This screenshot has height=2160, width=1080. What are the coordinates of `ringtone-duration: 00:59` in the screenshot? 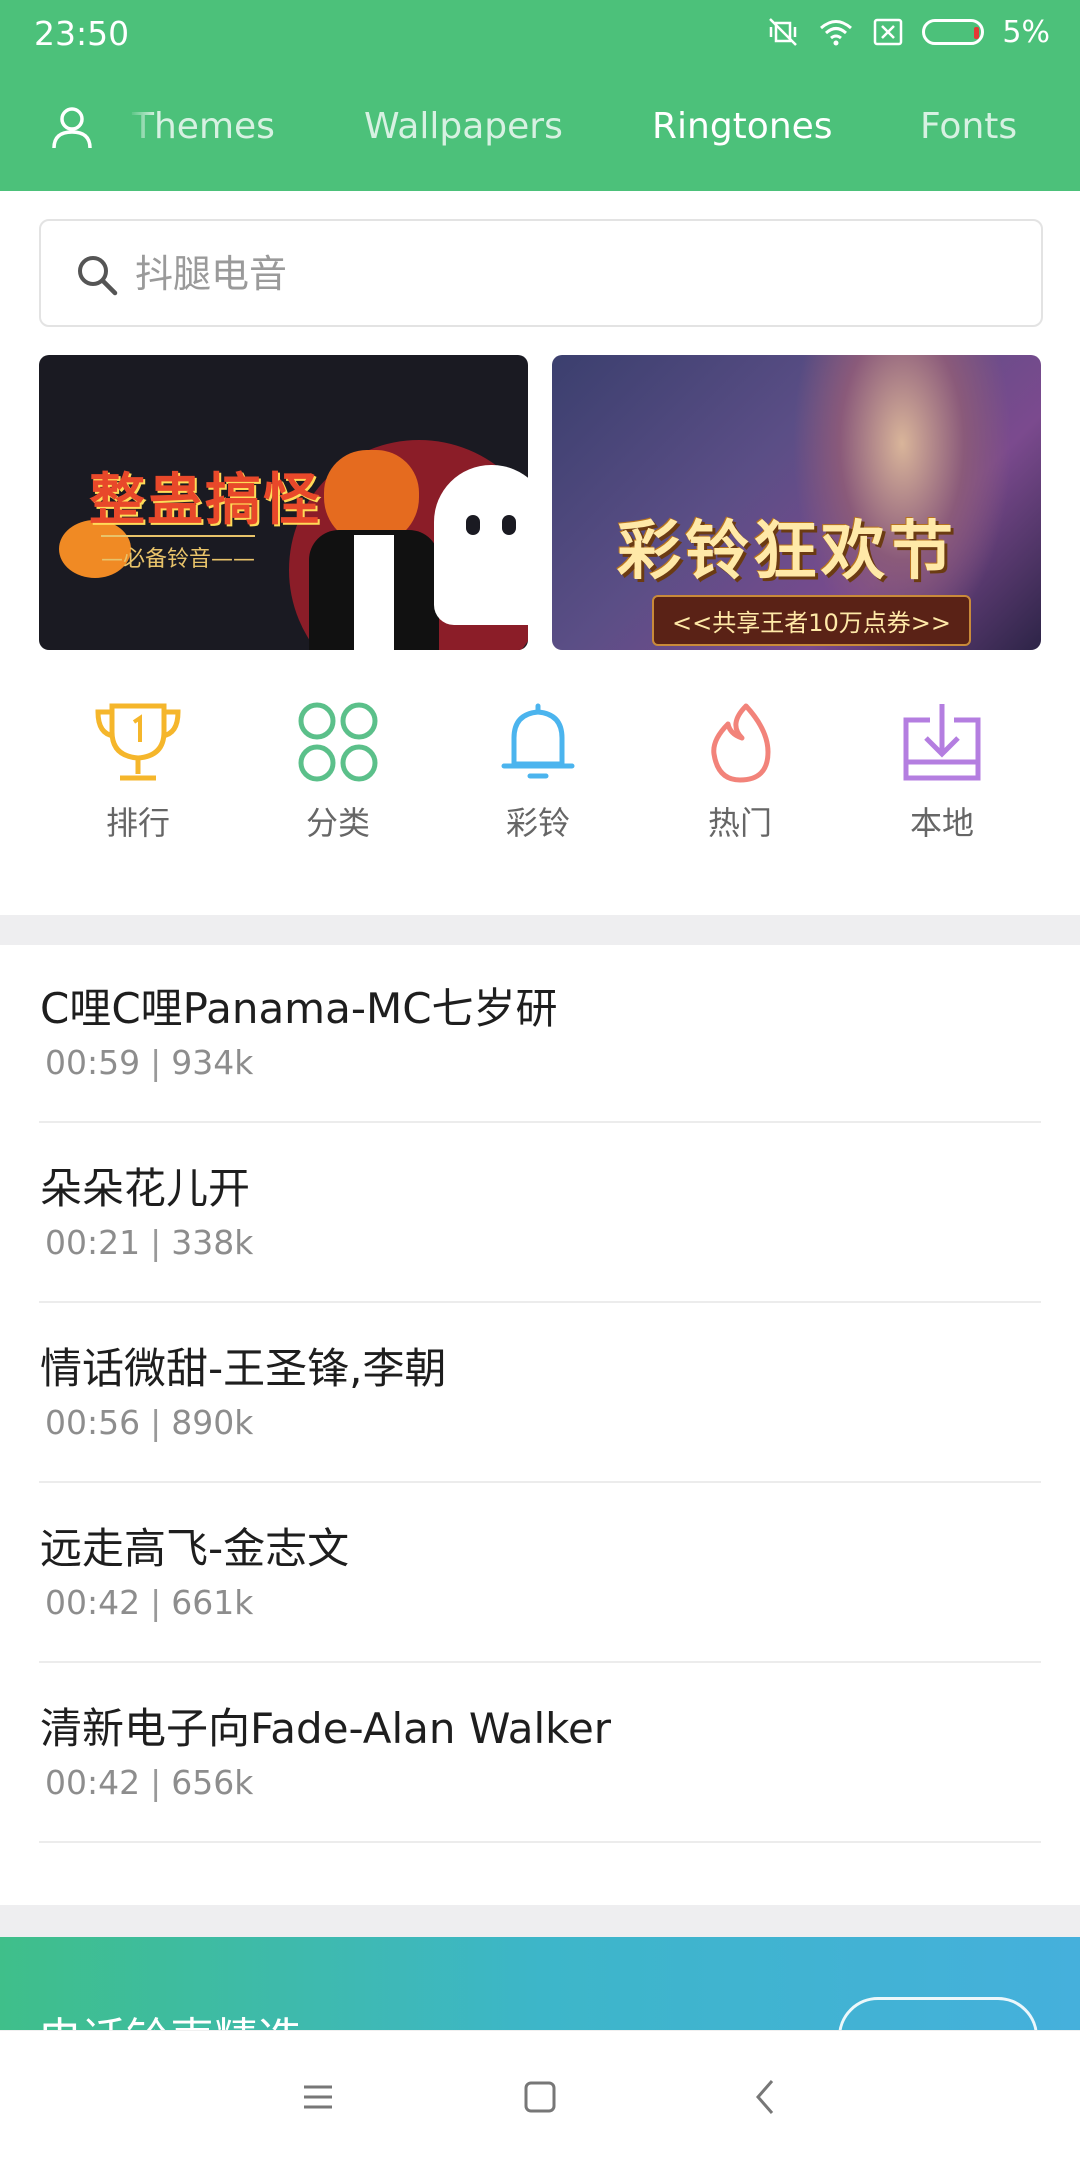 It's located at (93, 1062).